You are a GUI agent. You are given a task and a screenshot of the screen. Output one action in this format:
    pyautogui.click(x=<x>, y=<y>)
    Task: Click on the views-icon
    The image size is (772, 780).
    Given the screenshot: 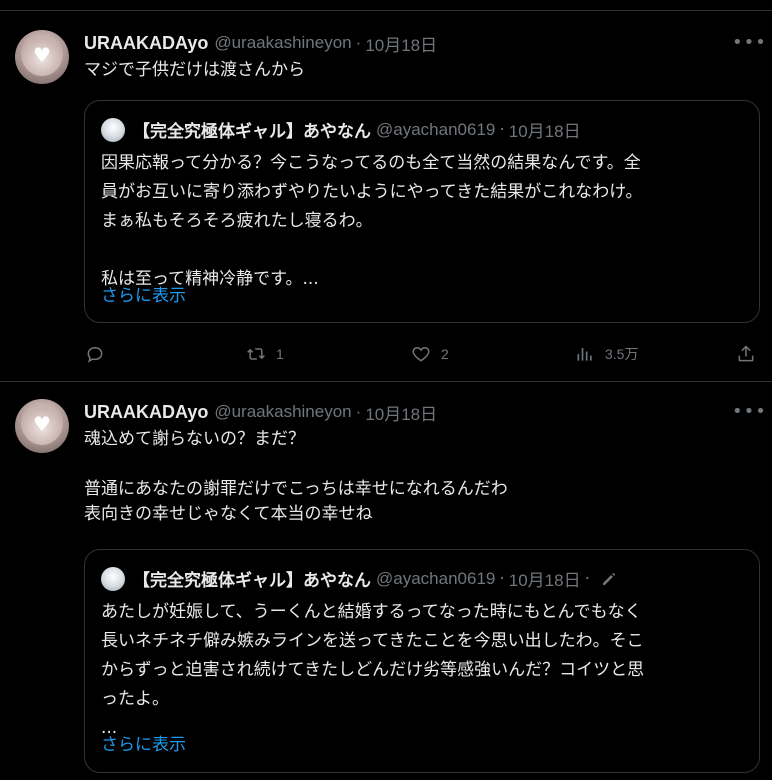 What is the action you would take?
    pyautogui.click(x=584, y=354)
    